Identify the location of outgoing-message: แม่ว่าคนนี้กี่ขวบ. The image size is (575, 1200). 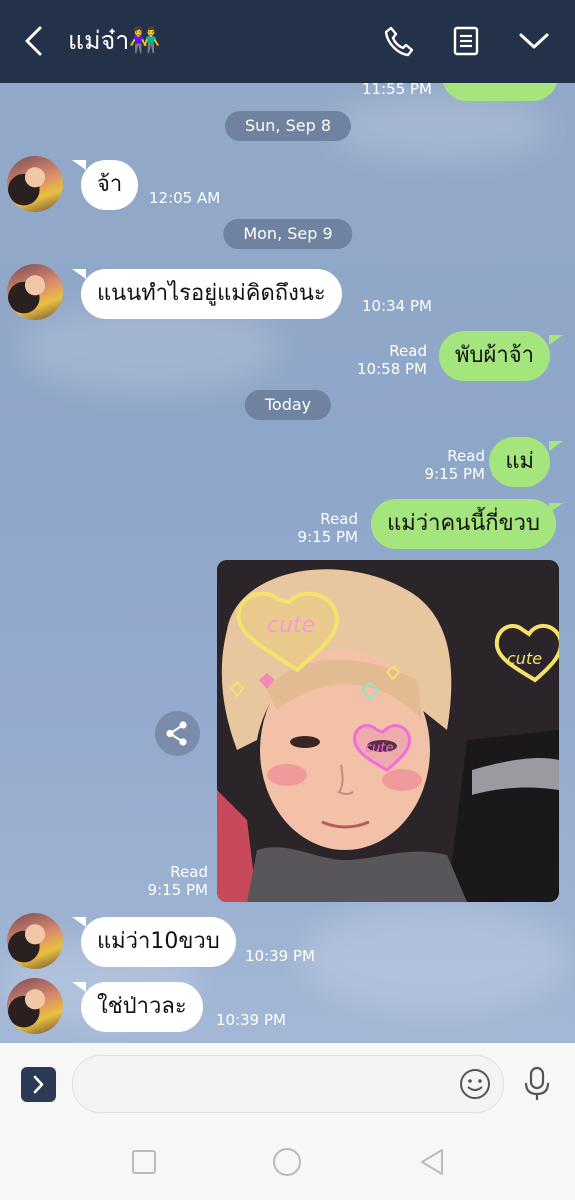
(463, 524).